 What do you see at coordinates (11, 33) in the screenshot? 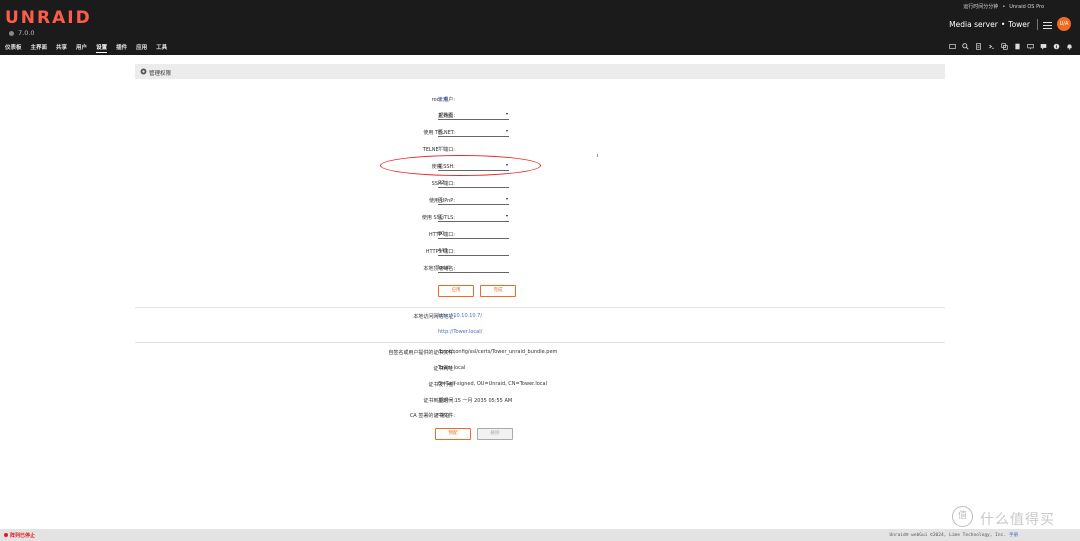
I see `status-dot-icon` at bounding box center [11, 33].